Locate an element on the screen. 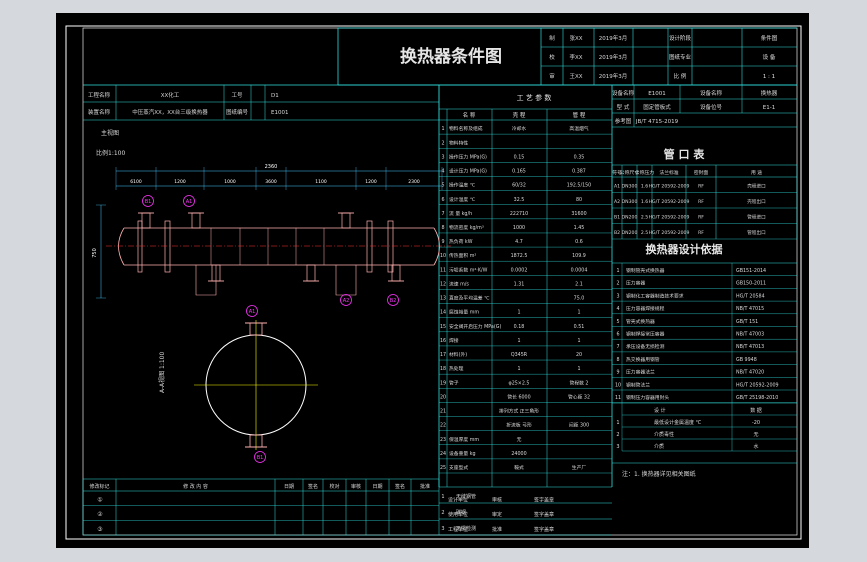  process-row-index: 14 is located at coordinates (443, 313).